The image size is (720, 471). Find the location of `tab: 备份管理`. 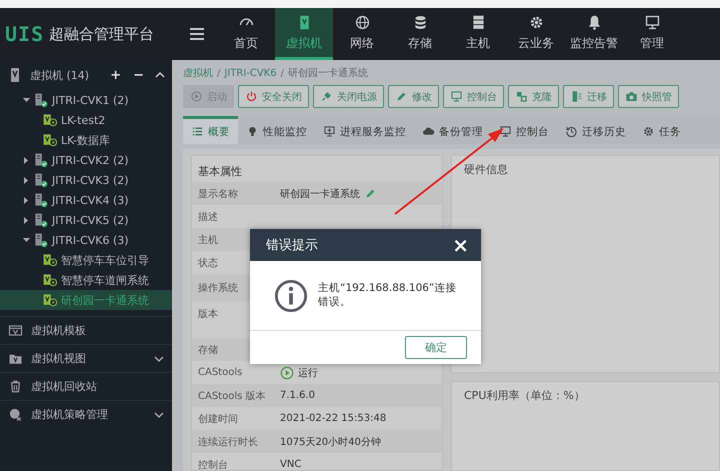

tab: 备份管理 is located at coordinates (452, 130).